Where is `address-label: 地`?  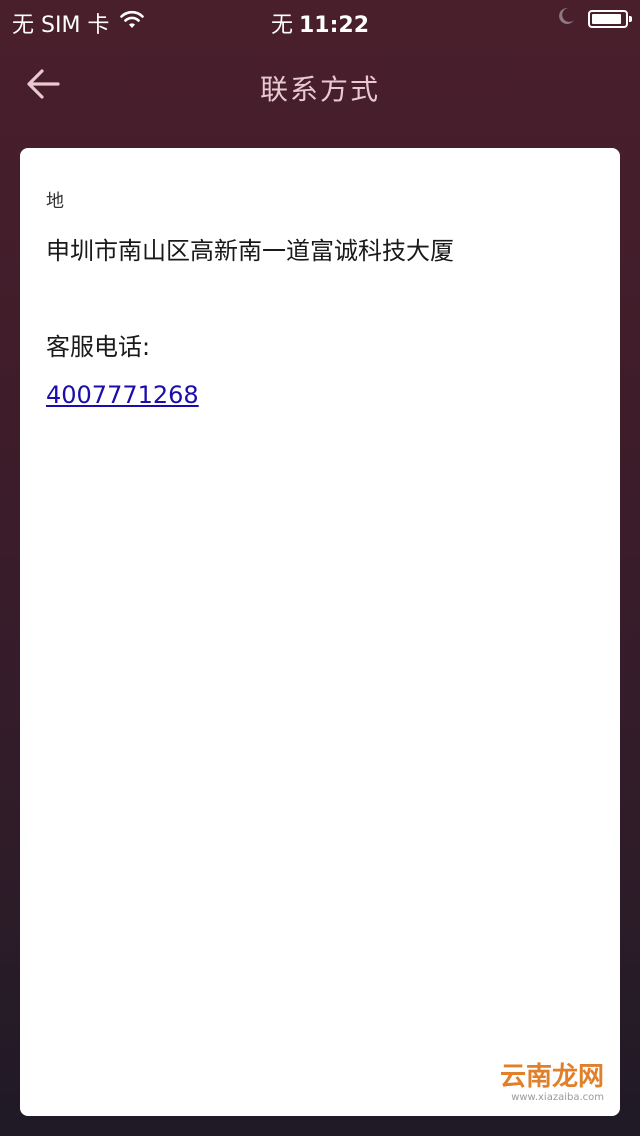 address-label: 地 is located at coordinates (55, 201).